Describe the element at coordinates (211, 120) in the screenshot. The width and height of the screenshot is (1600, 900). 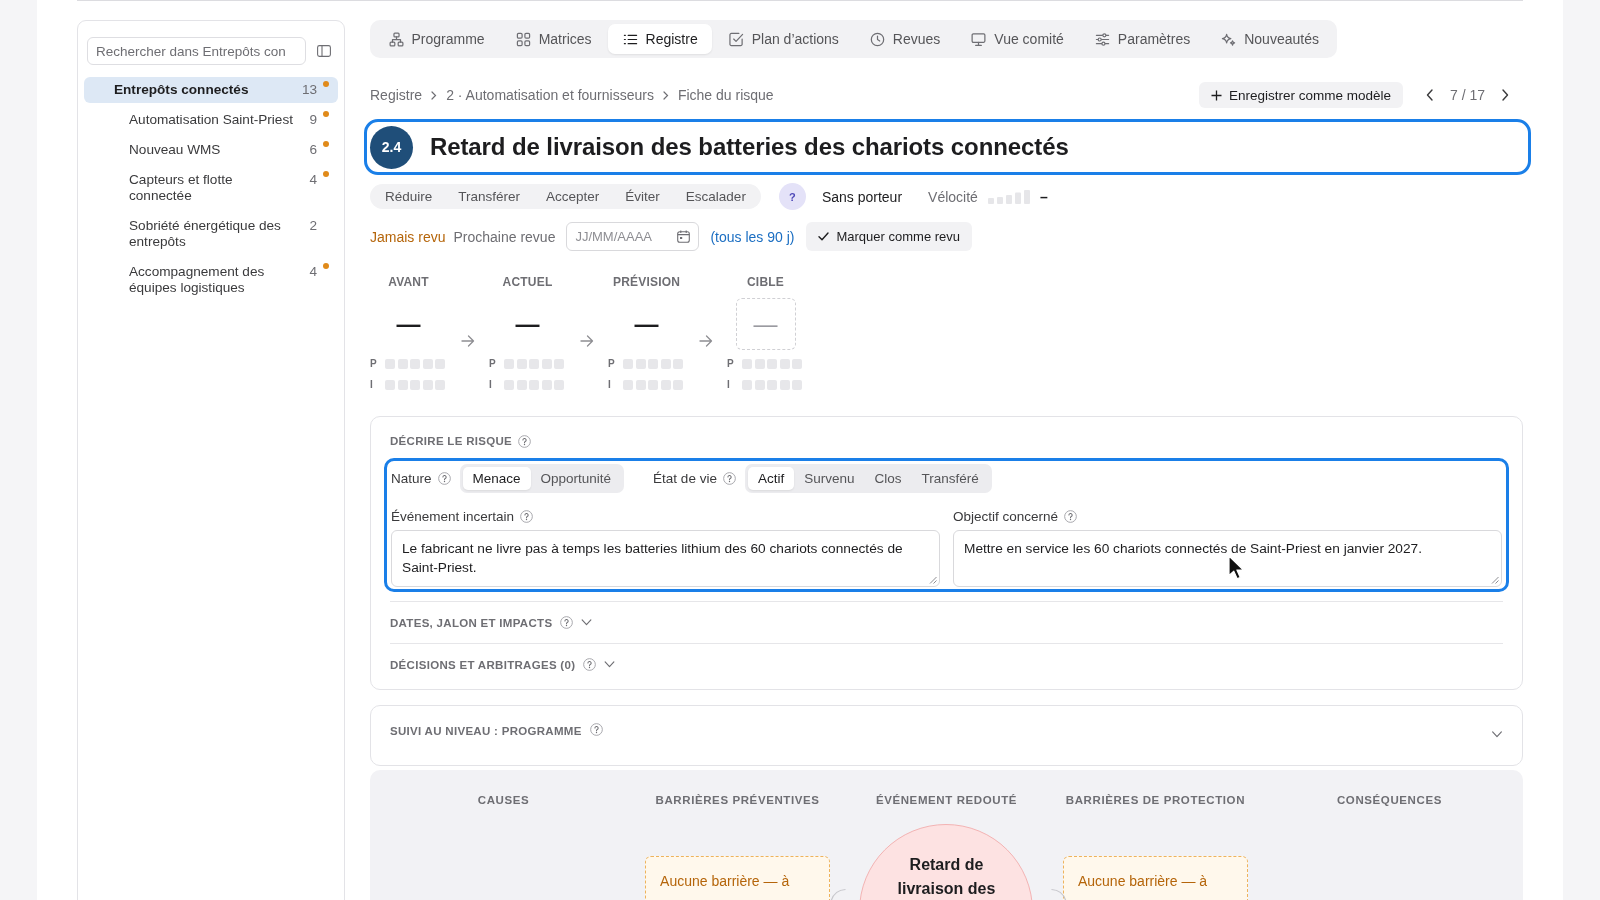
I see `tree-item: Automatisation Saint-Priest 9` at that location.